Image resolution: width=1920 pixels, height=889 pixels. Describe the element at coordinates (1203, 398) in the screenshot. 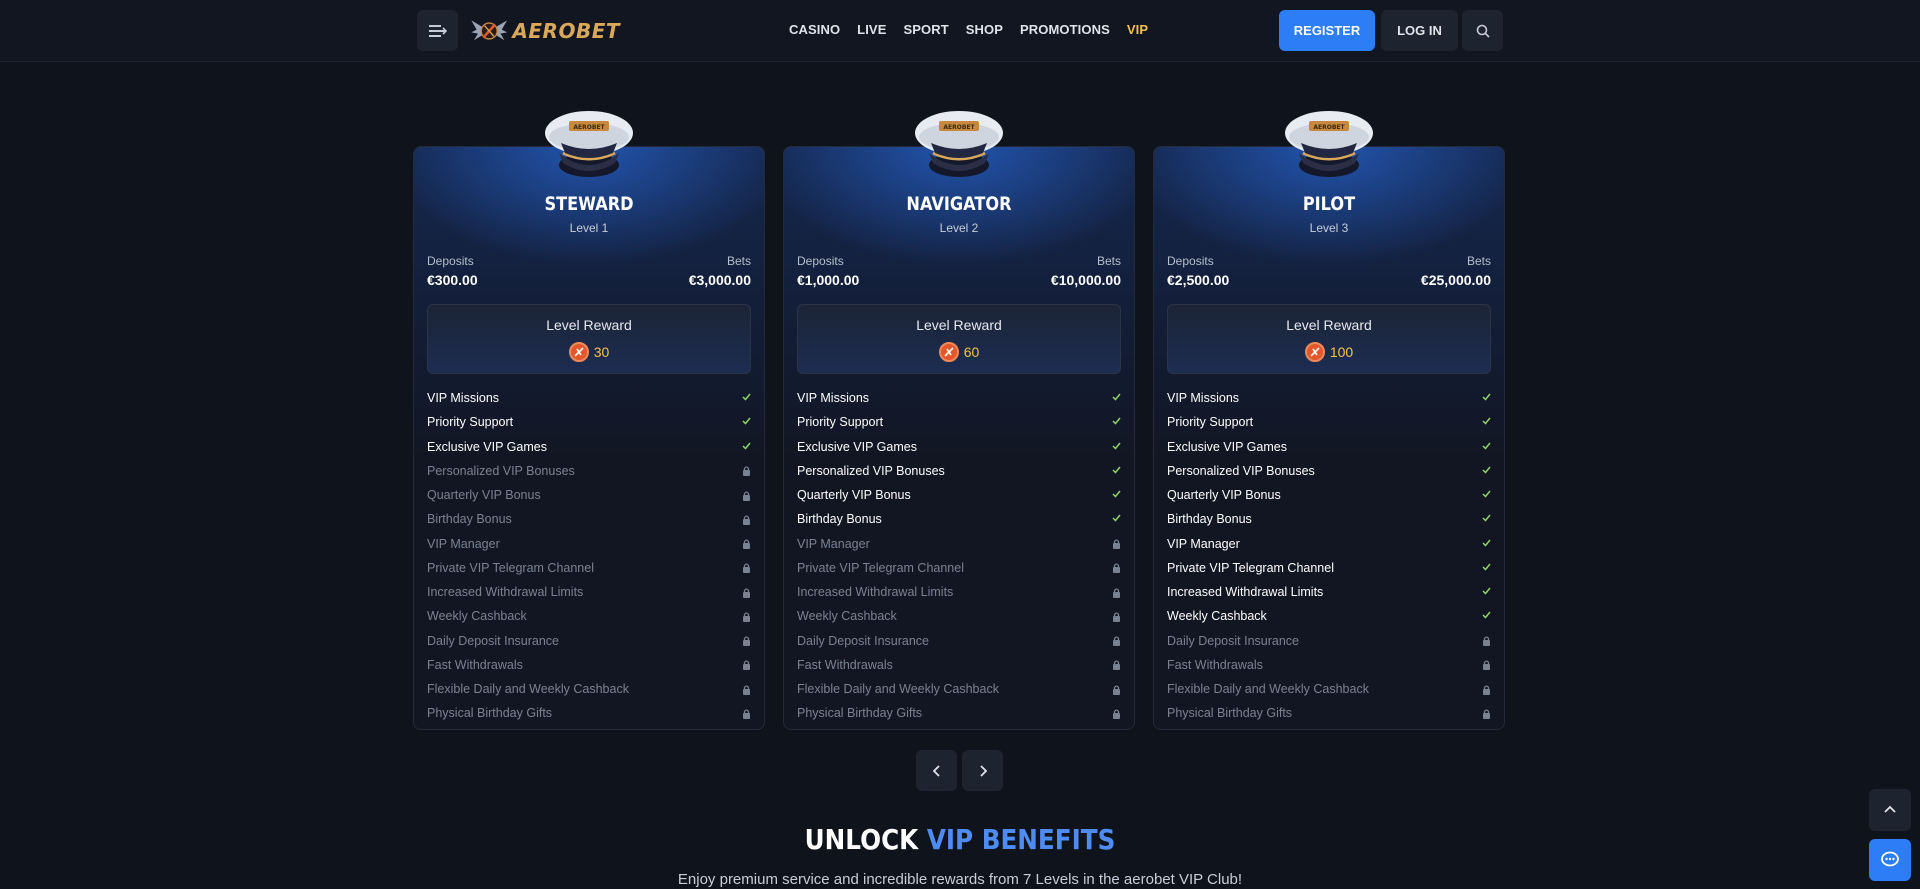

I see `feature-label: VIP Missions` at that location.